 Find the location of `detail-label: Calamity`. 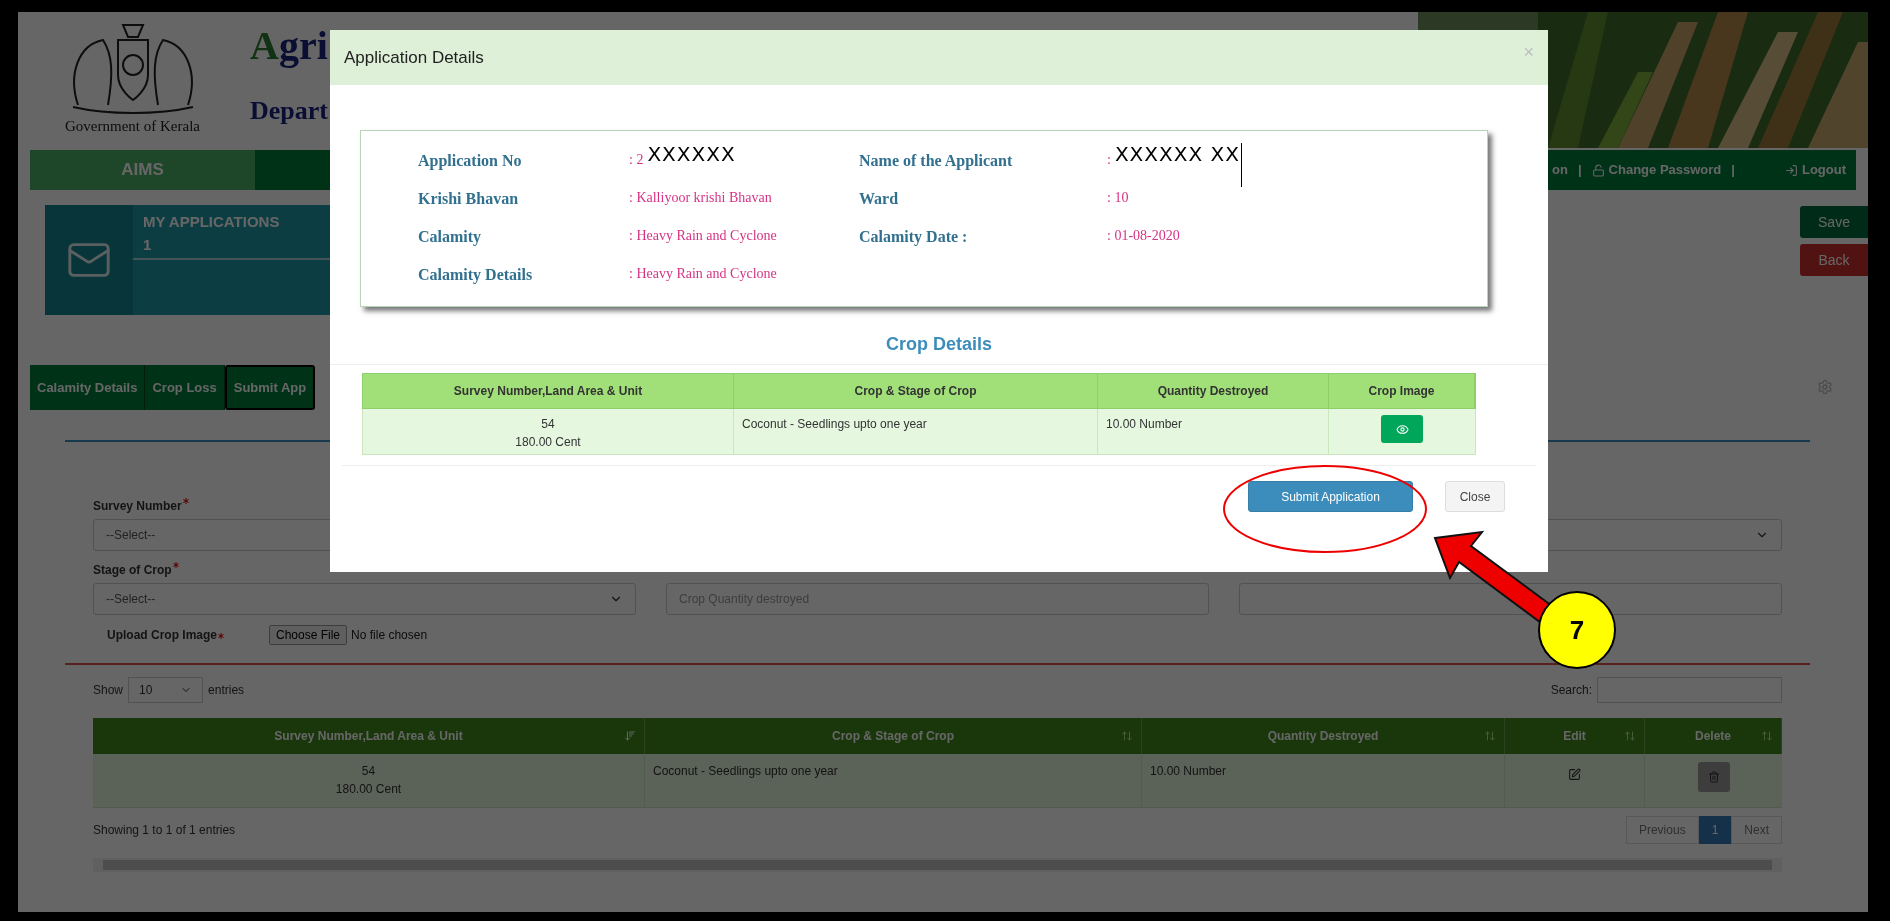

detail-label: Calamity is located at coordinates (450, 237).